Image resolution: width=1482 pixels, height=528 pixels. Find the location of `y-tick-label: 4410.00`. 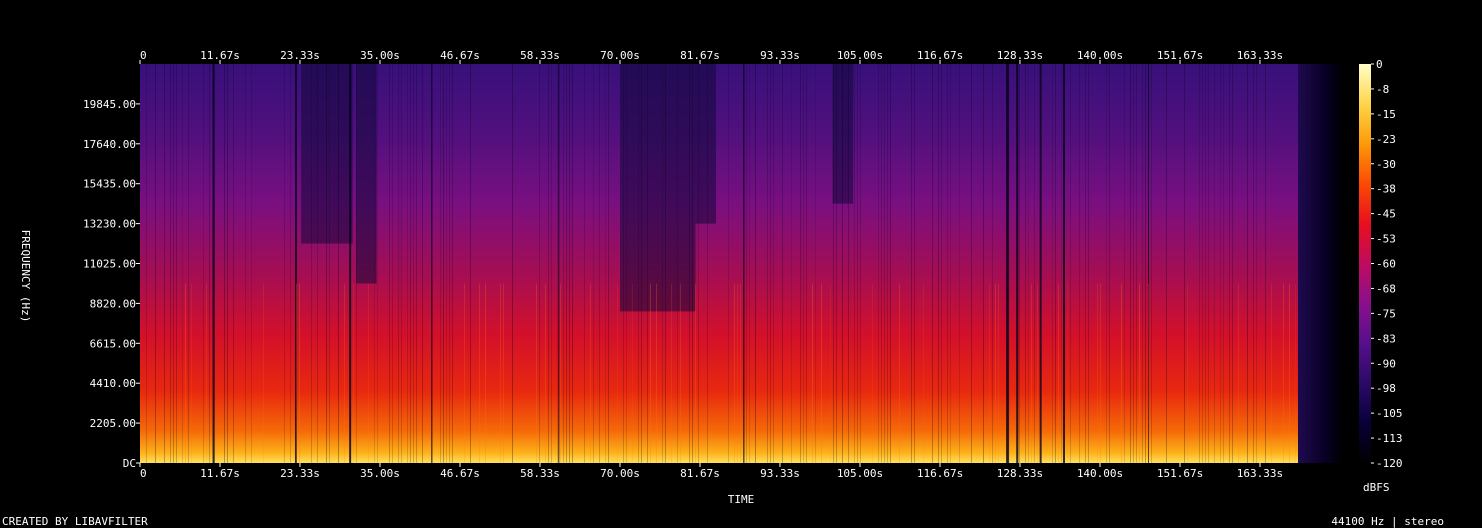

y-tick-label: 4410.00 is located at coordinates (113, 383).